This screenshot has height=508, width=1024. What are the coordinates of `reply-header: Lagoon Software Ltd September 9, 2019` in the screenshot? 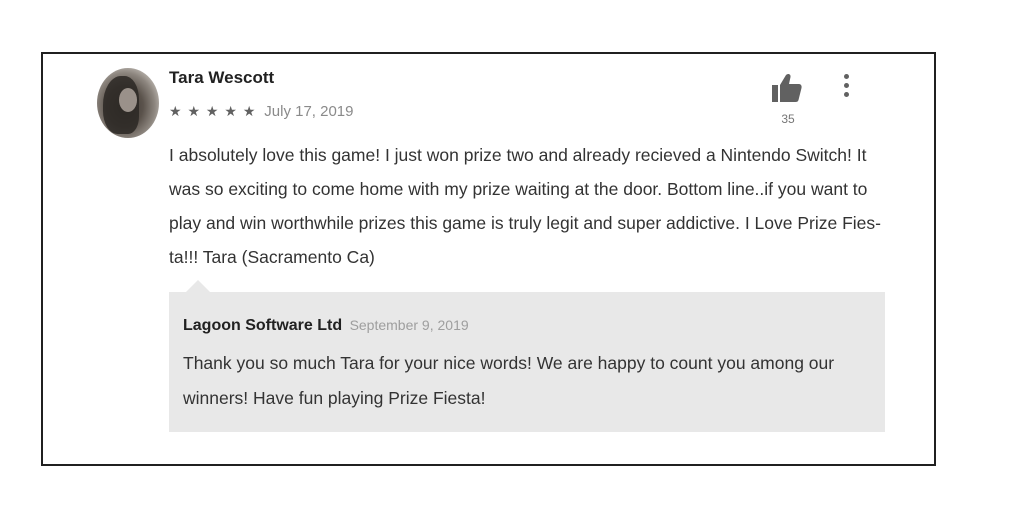 It's located at (326, 326).